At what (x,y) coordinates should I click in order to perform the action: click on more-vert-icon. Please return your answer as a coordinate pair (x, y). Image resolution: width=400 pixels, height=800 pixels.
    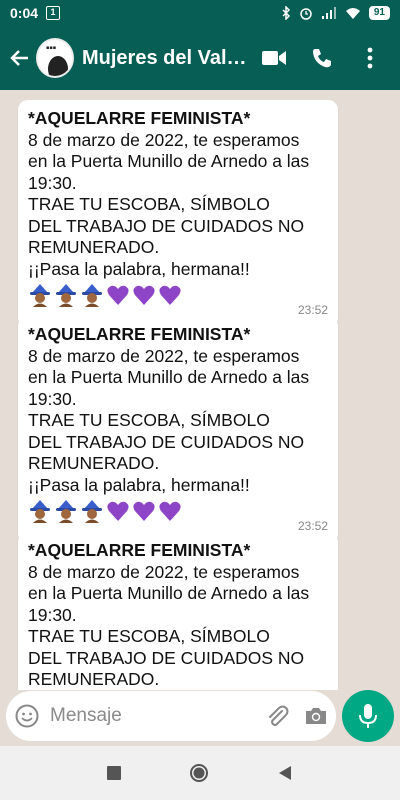
    Looking at the image, I should click on (370, 58).